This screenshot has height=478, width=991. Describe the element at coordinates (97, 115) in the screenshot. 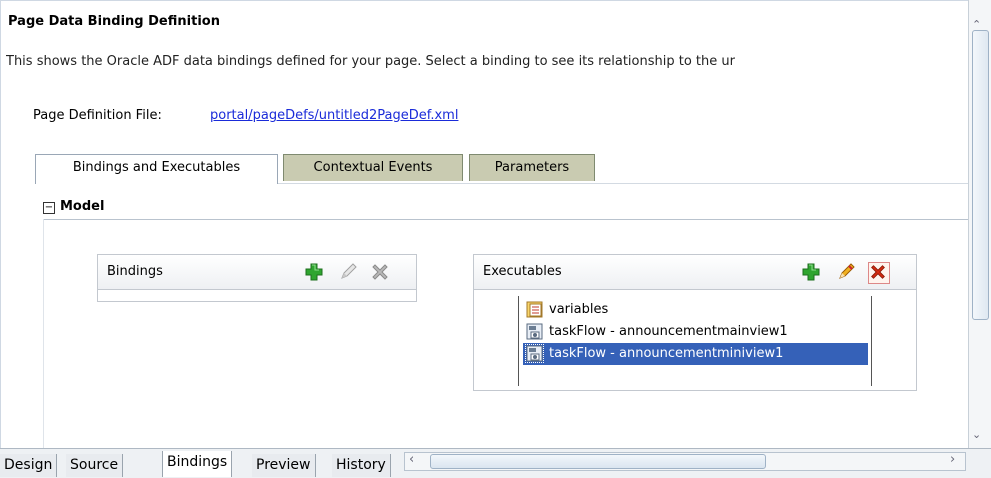

I see `page-definition-label: Page Definition File:` at that location.